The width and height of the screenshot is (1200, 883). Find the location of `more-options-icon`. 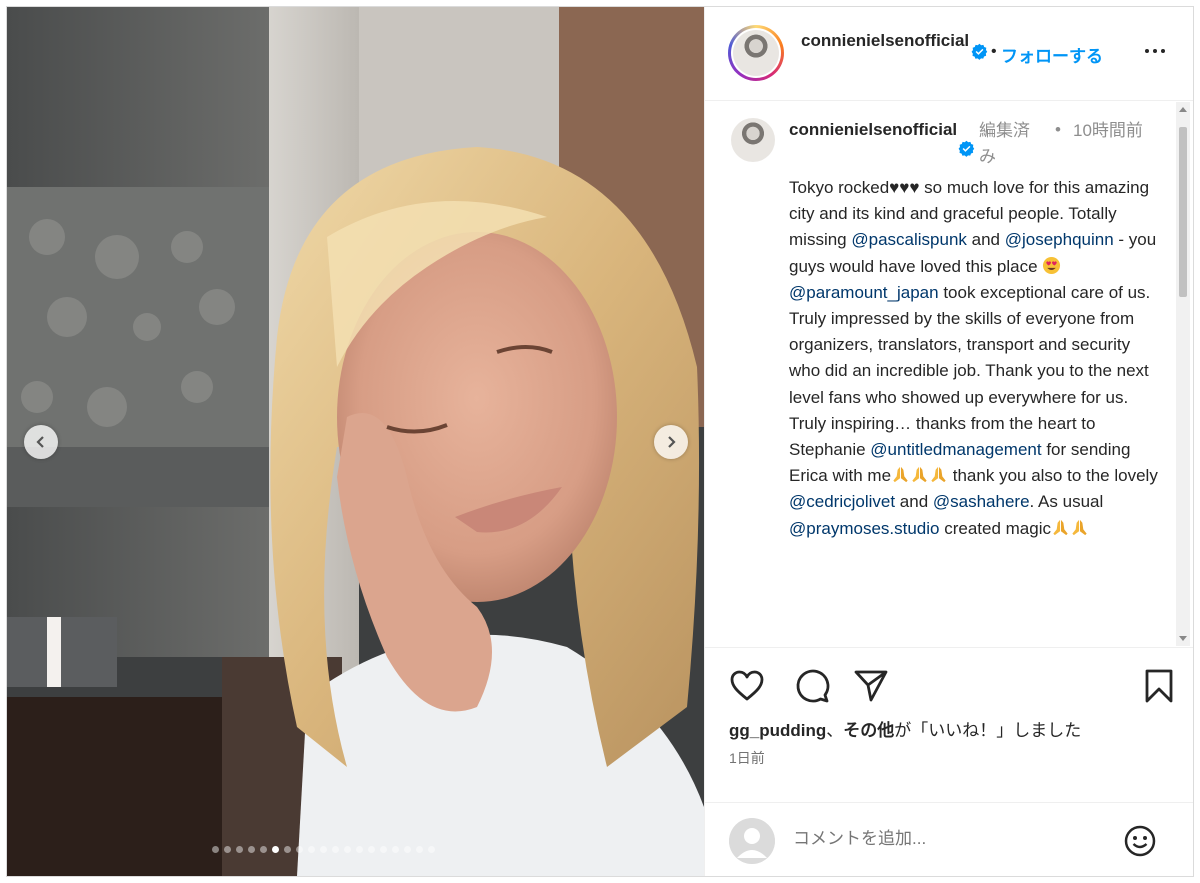

more-options-icon is located at coordinates (1157, 51).